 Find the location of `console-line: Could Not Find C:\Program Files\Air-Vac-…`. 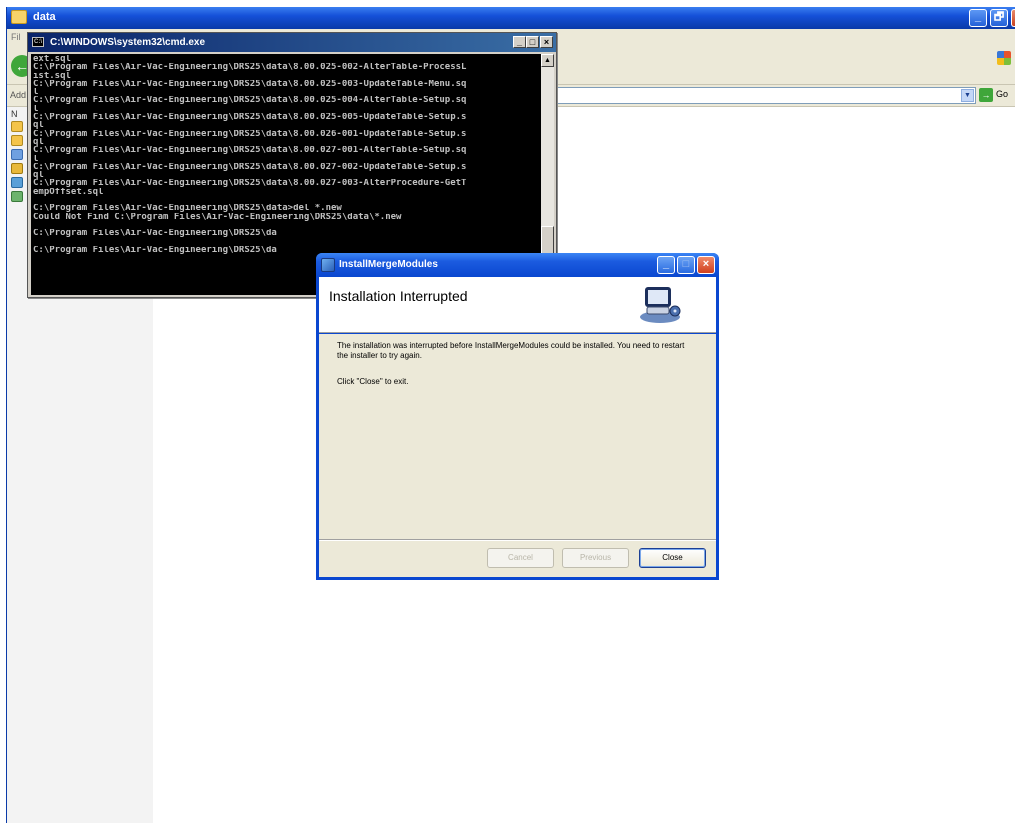

console-line: Could Not Find C:\Program Files\Air-Vac-… is located at coordinates (217, 216).